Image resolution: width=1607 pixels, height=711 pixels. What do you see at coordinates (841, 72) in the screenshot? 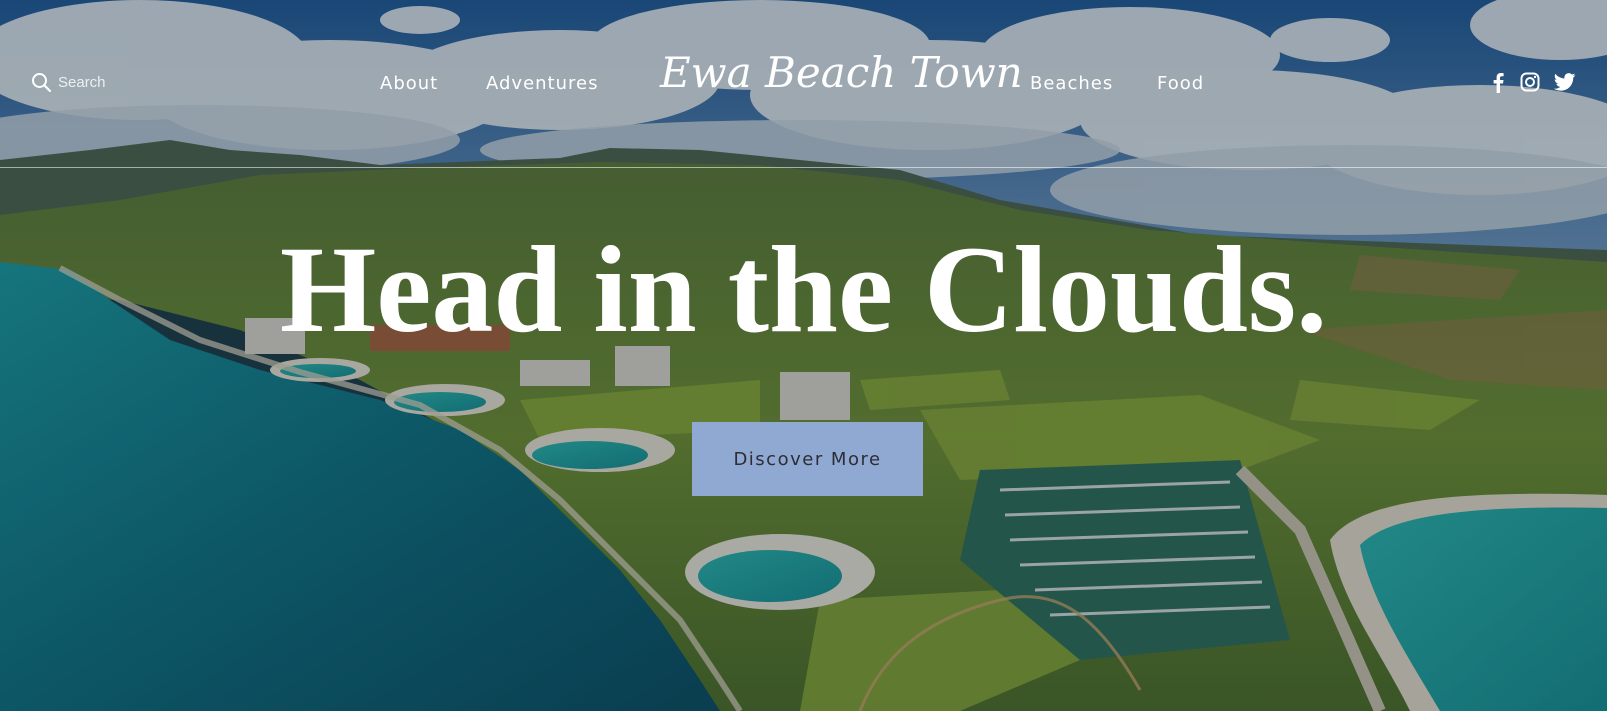
I see `site-logo: Ewa Beach Town` at bounding box center [841, 72].